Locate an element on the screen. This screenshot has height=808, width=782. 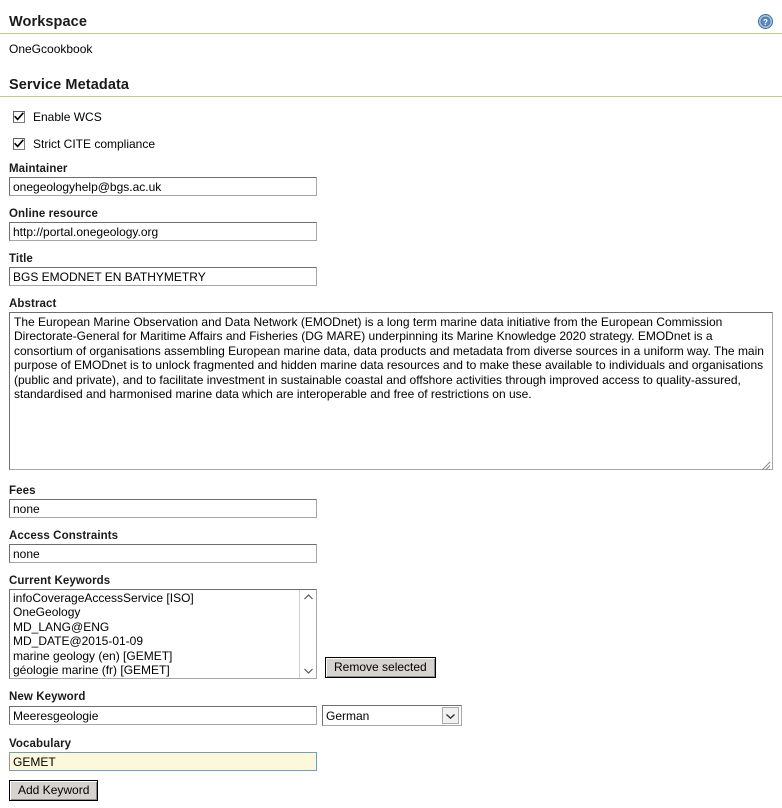
strict-cite-compliance-label: Strict CITE compliance is located at coordinates (94, 143).